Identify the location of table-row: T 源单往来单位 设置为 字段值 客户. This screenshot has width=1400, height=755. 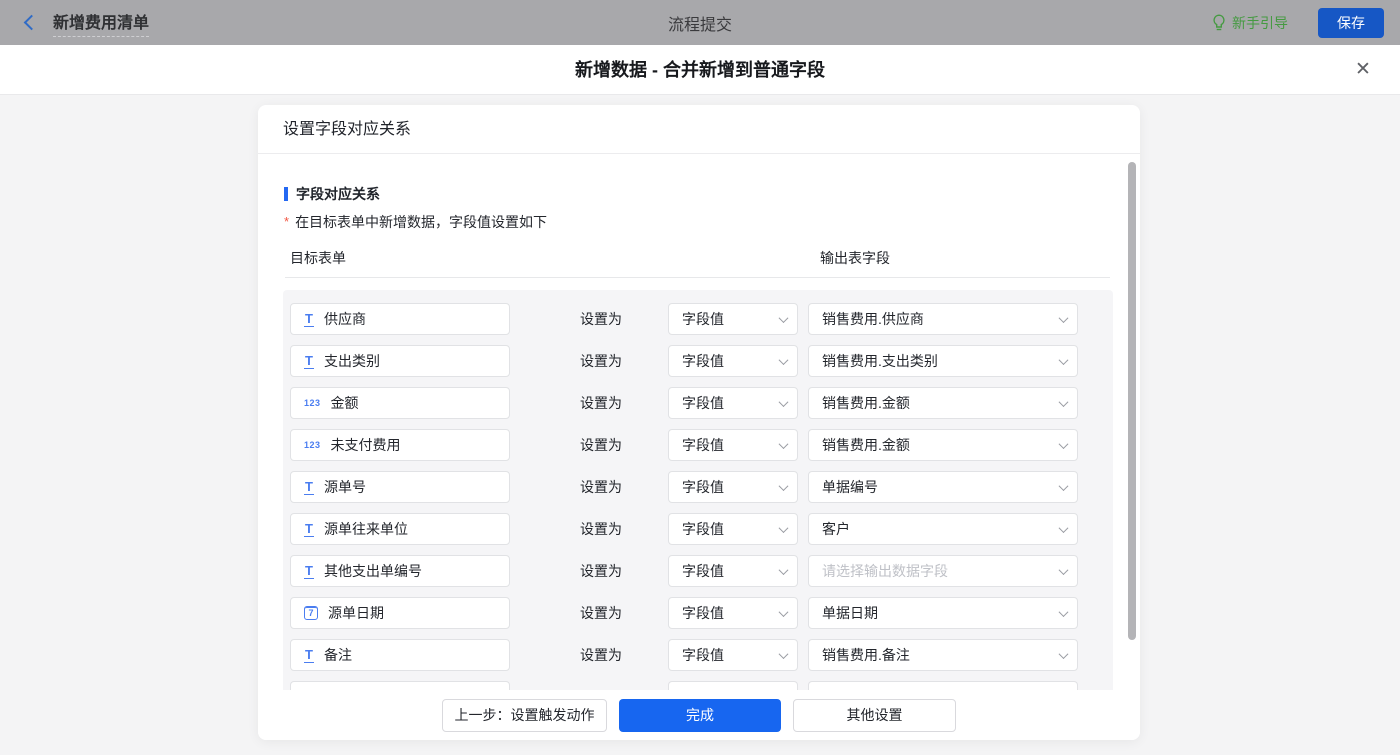
(701, 529).